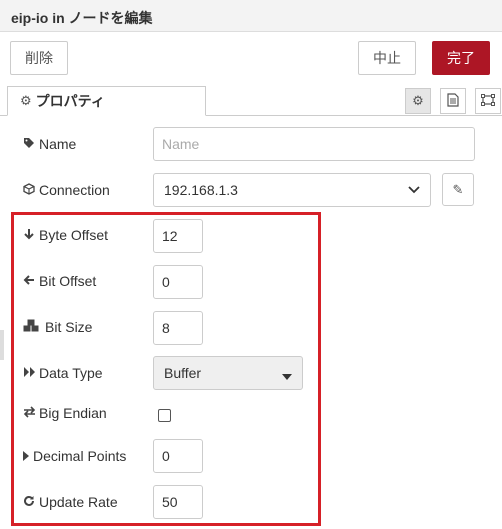  What do you see at coordinates (34, 327) in the screenshot?
I see `cubes-icon` at bounding box center [34, 327].